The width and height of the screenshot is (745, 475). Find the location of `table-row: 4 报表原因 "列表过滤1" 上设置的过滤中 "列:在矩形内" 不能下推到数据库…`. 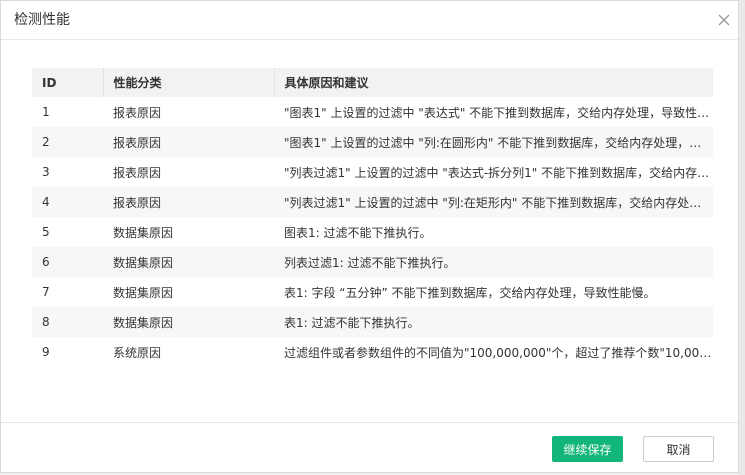

table-row: 4 报表原因 "列表过滤1" 上设置的过滤中 "列:在矩形内" 不能下推到数据库… is located at coordinates (372, 202).